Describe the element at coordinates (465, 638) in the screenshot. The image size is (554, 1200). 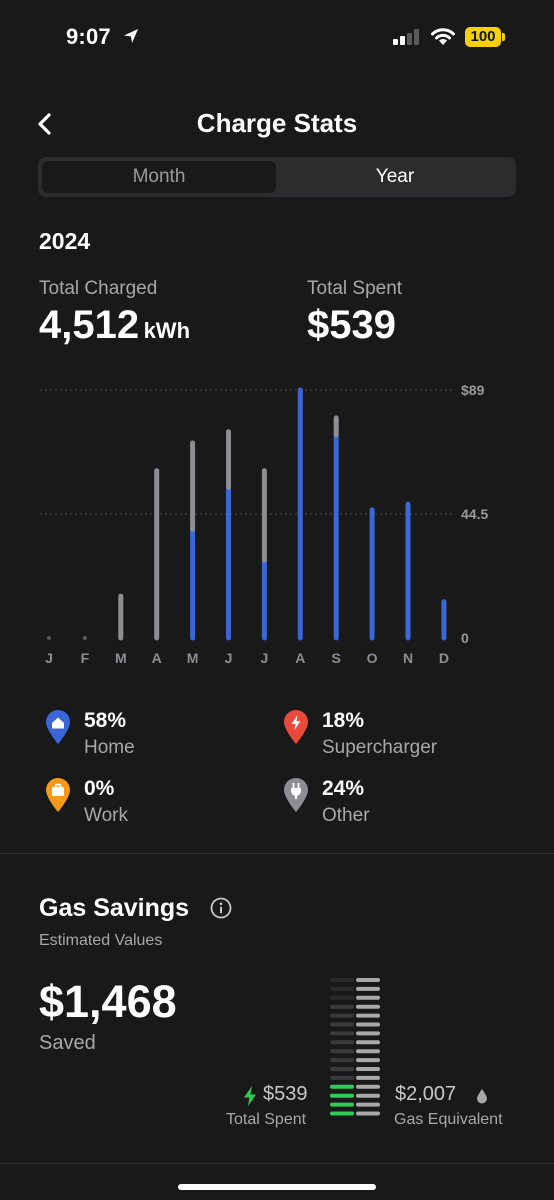
I see `y-tick-label: 0` at that location.